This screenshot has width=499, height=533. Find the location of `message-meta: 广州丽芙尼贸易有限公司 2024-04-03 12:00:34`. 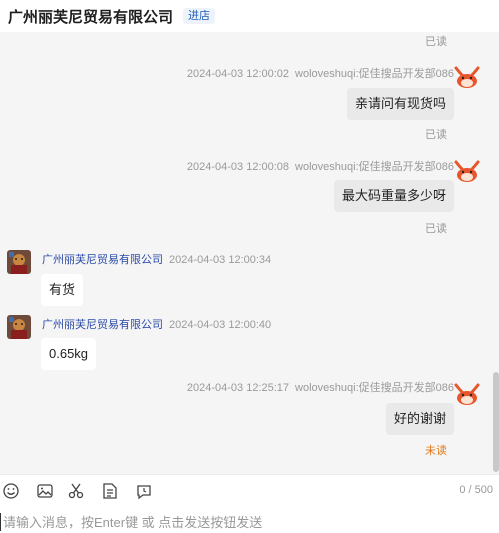

message-meta: 广州丽芙尼贸易有限公司 2024-04-03 12:00:34 is located at coordinates (156, 259).